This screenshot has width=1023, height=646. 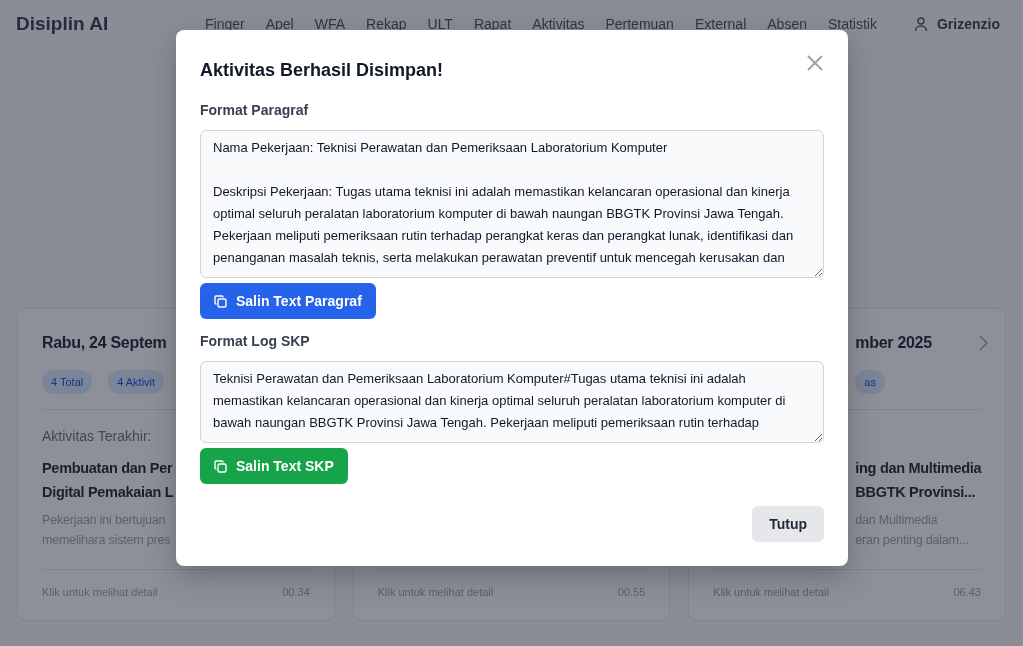 What do you see at coordinates (107, 468) in the screenshot?
I see `activity-title: Pembuatan dan Per` at bounding box center [107, 468].